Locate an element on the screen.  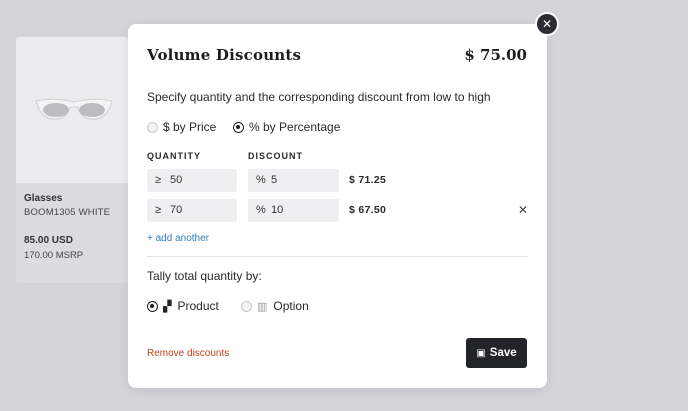
option-icon: ▥ is located at coordinates (262, 306).